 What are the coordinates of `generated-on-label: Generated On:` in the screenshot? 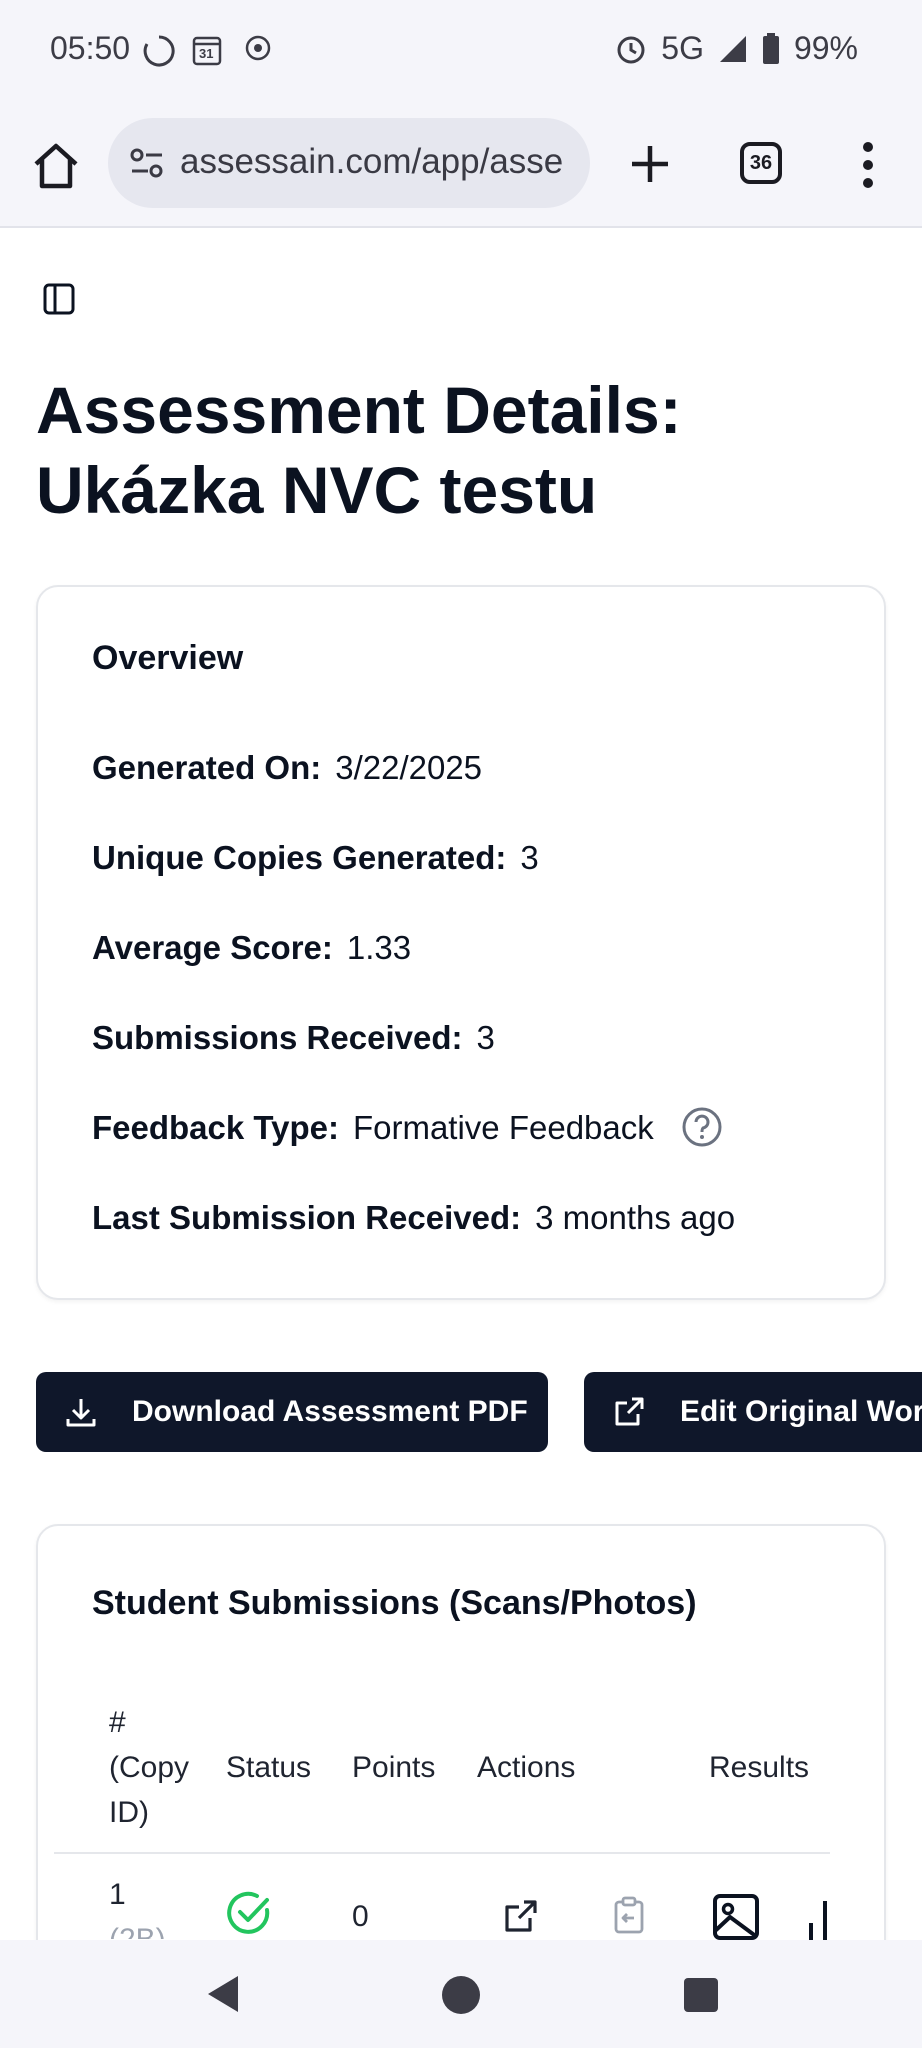 It's located at (207, 767).